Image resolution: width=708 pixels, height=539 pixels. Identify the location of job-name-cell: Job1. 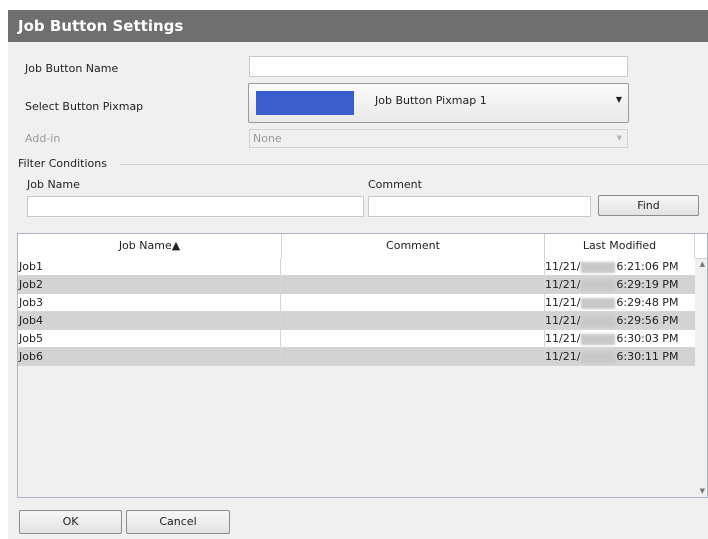
(149, 266).